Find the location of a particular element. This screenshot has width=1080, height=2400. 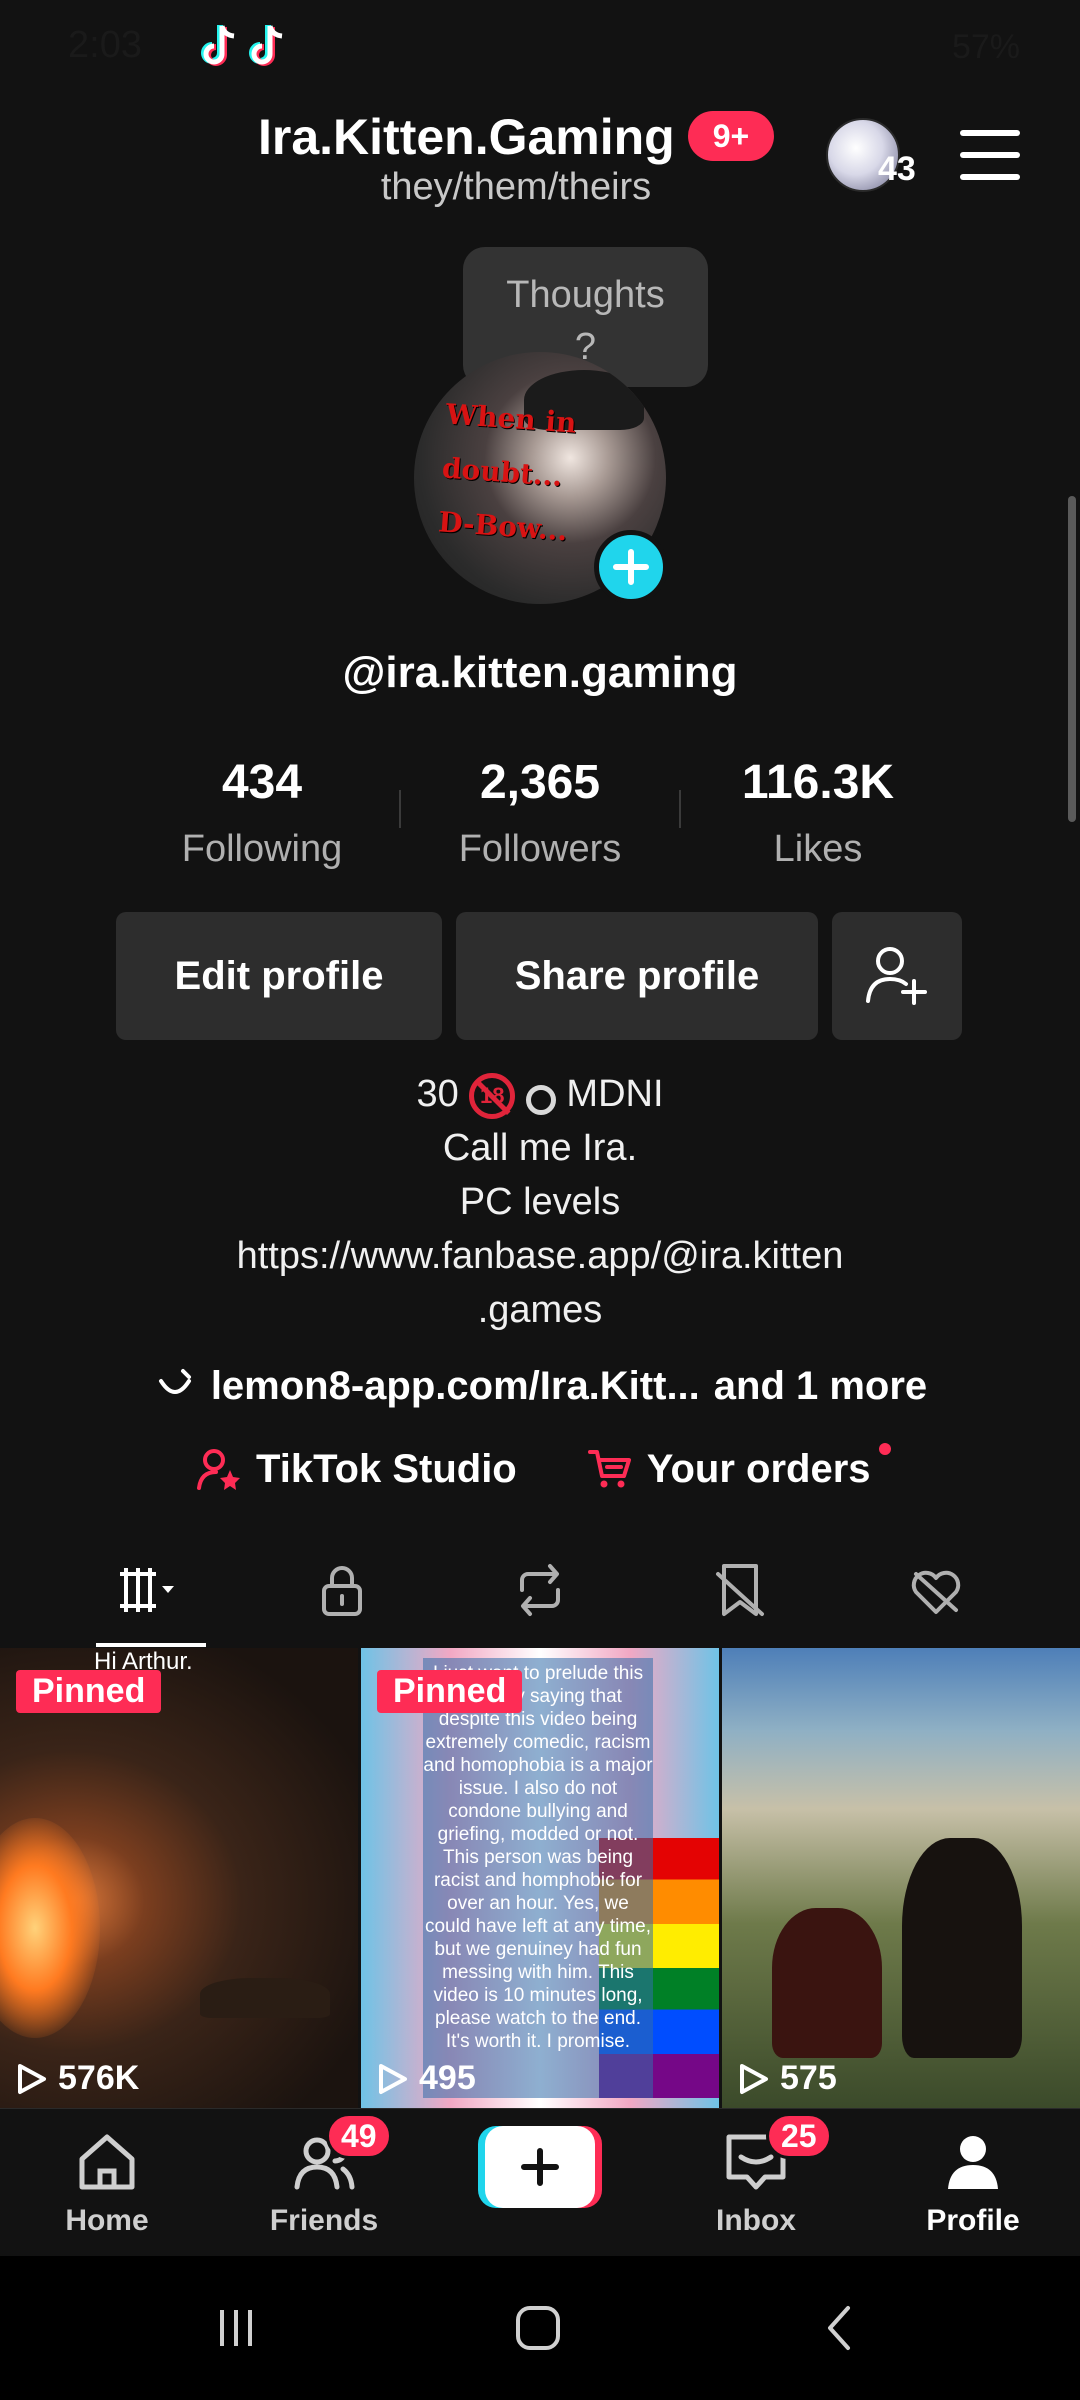

stat-value: 116.3K is located at coordinates (818, 782).